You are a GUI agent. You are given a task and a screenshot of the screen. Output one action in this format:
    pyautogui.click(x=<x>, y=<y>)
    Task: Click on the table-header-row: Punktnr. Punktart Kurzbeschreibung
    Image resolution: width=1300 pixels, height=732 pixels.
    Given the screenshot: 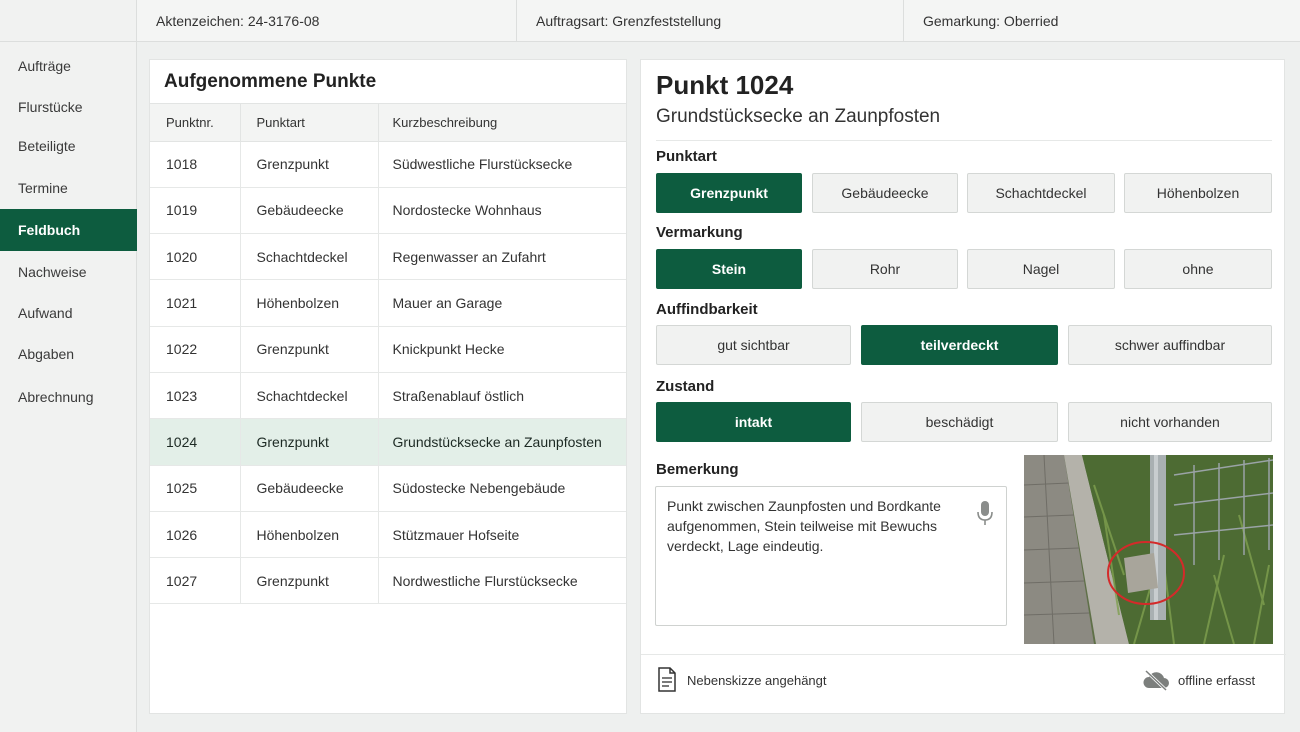 What is the action you would take?
    pyautogui.click(x=388, y=123)
    